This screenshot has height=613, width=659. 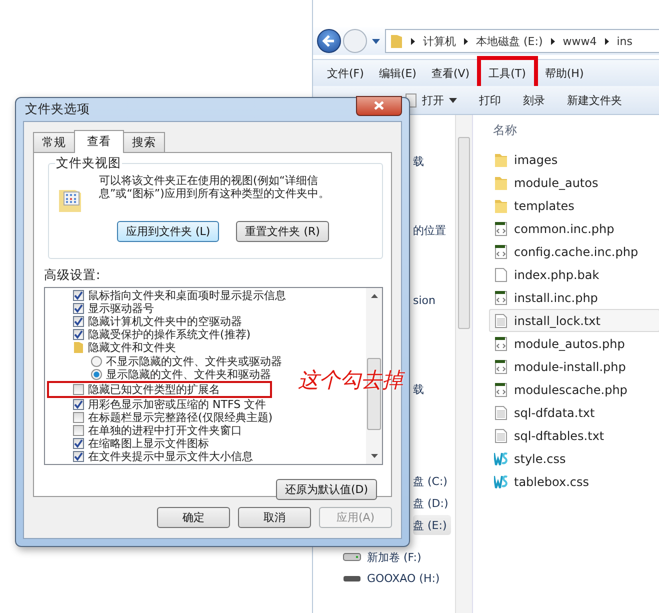 What do you see at coordinates (165, 430) in the screenshot?
I see `setting-label: 在单独的进程中打开文件夹窗口` at bounding box center [165, 430].